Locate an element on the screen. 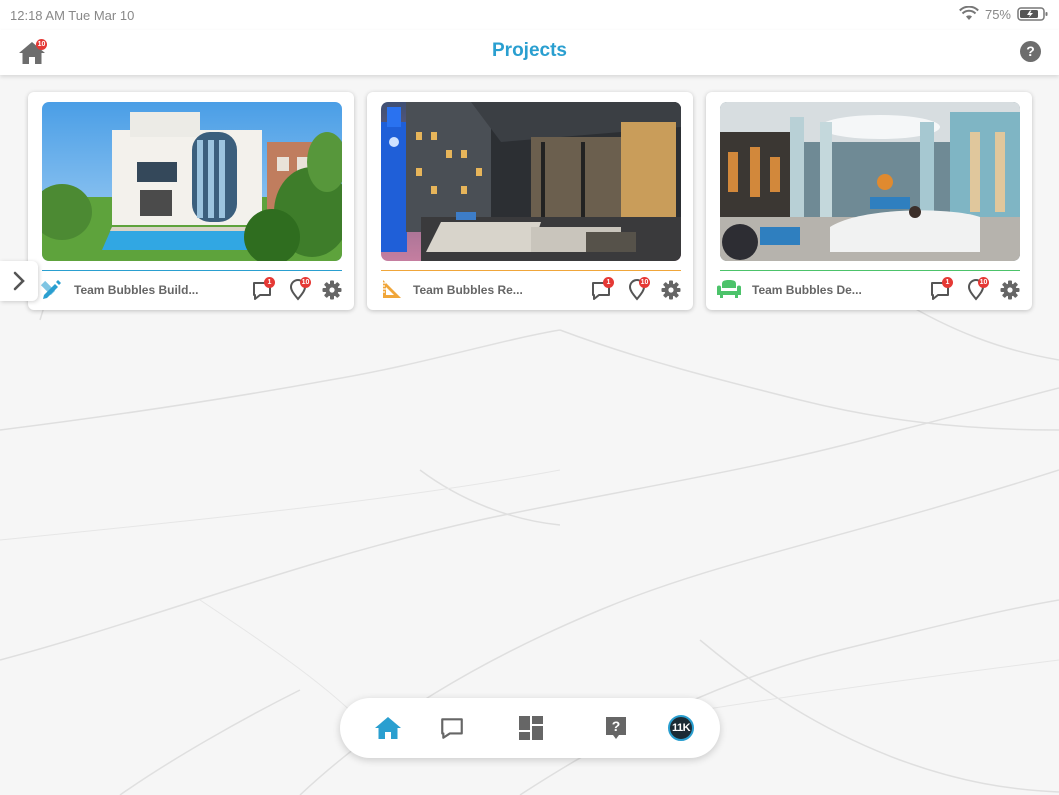 The image size is (1059, 795). help-icon: ? is located at coordinates (616, 728).